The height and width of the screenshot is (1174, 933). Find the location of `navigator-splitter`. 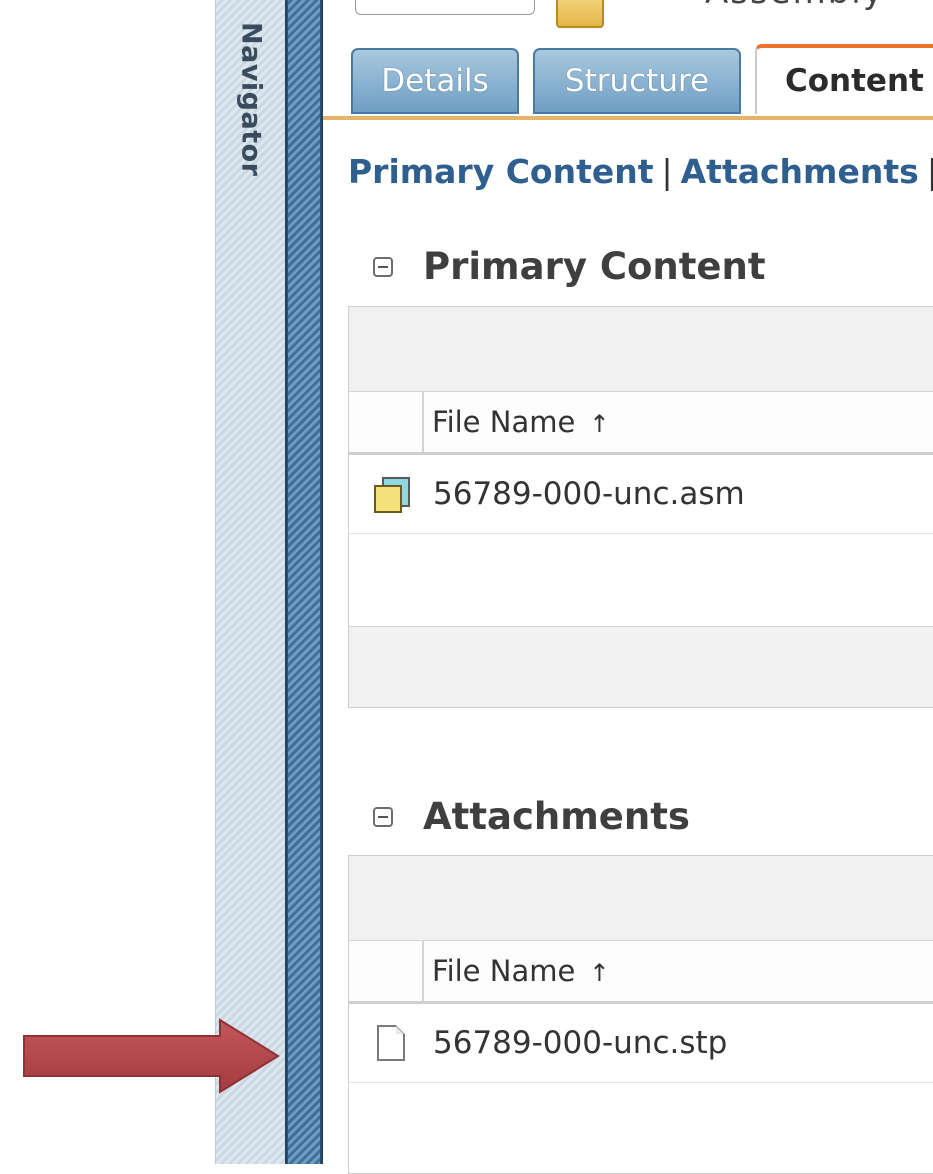

navigator-splitter is located at coordinates (304, 582).